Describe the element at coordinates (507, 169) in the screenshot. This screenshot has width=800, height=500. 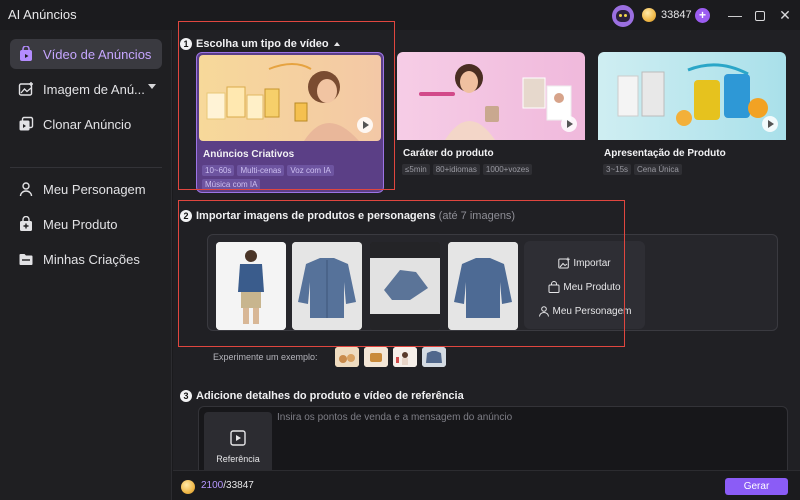
I see `card-tag: 1000+vozes` at that location.